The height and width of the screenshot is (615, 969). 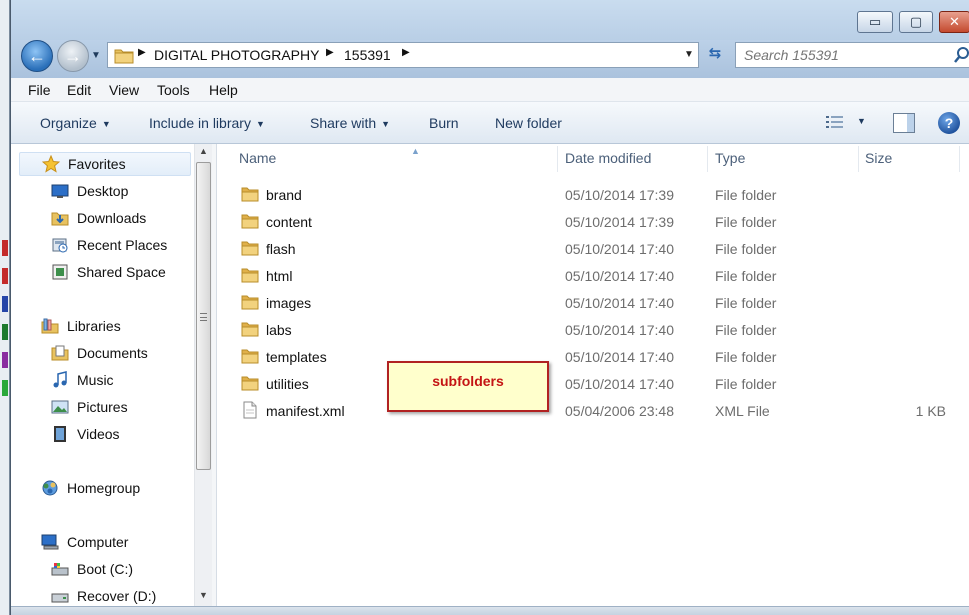 I want to click on file-row: templates 05/10/2014 17:40 File folder, so click(x=593, y=357).